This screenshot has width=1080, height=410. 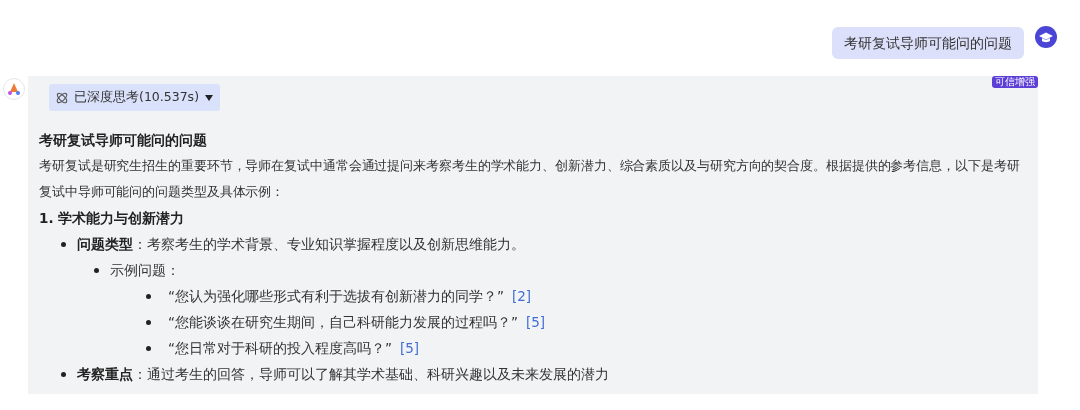 What do you see at coordinates (145, 270) in the screenshot?
I see `list-item-text: 示例问题：` at bounding box center [145, 270].